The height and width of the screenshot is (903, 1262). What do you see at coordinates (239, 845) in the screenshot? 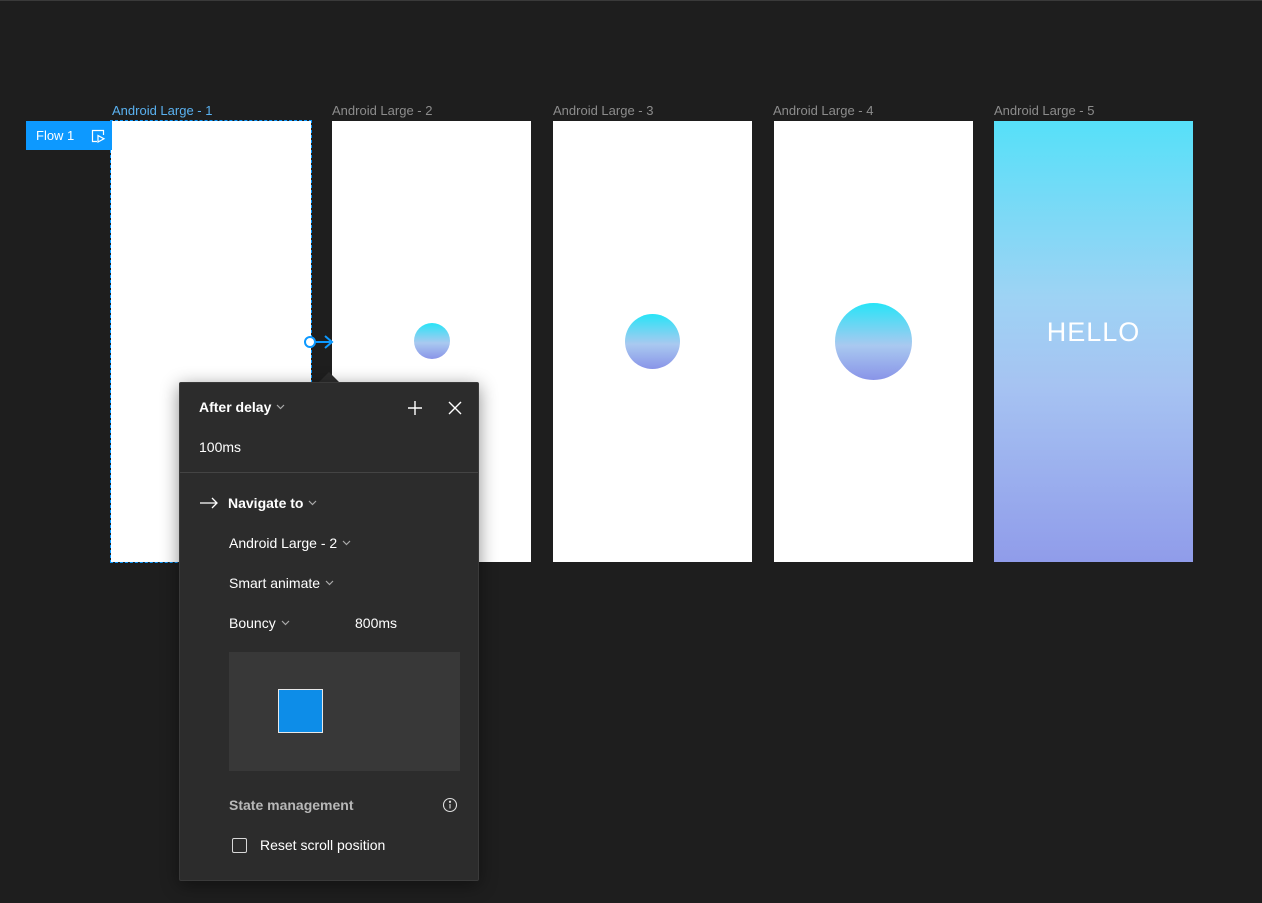
I see `reset-scroll-checkbox` at bounding box center [239, 845].